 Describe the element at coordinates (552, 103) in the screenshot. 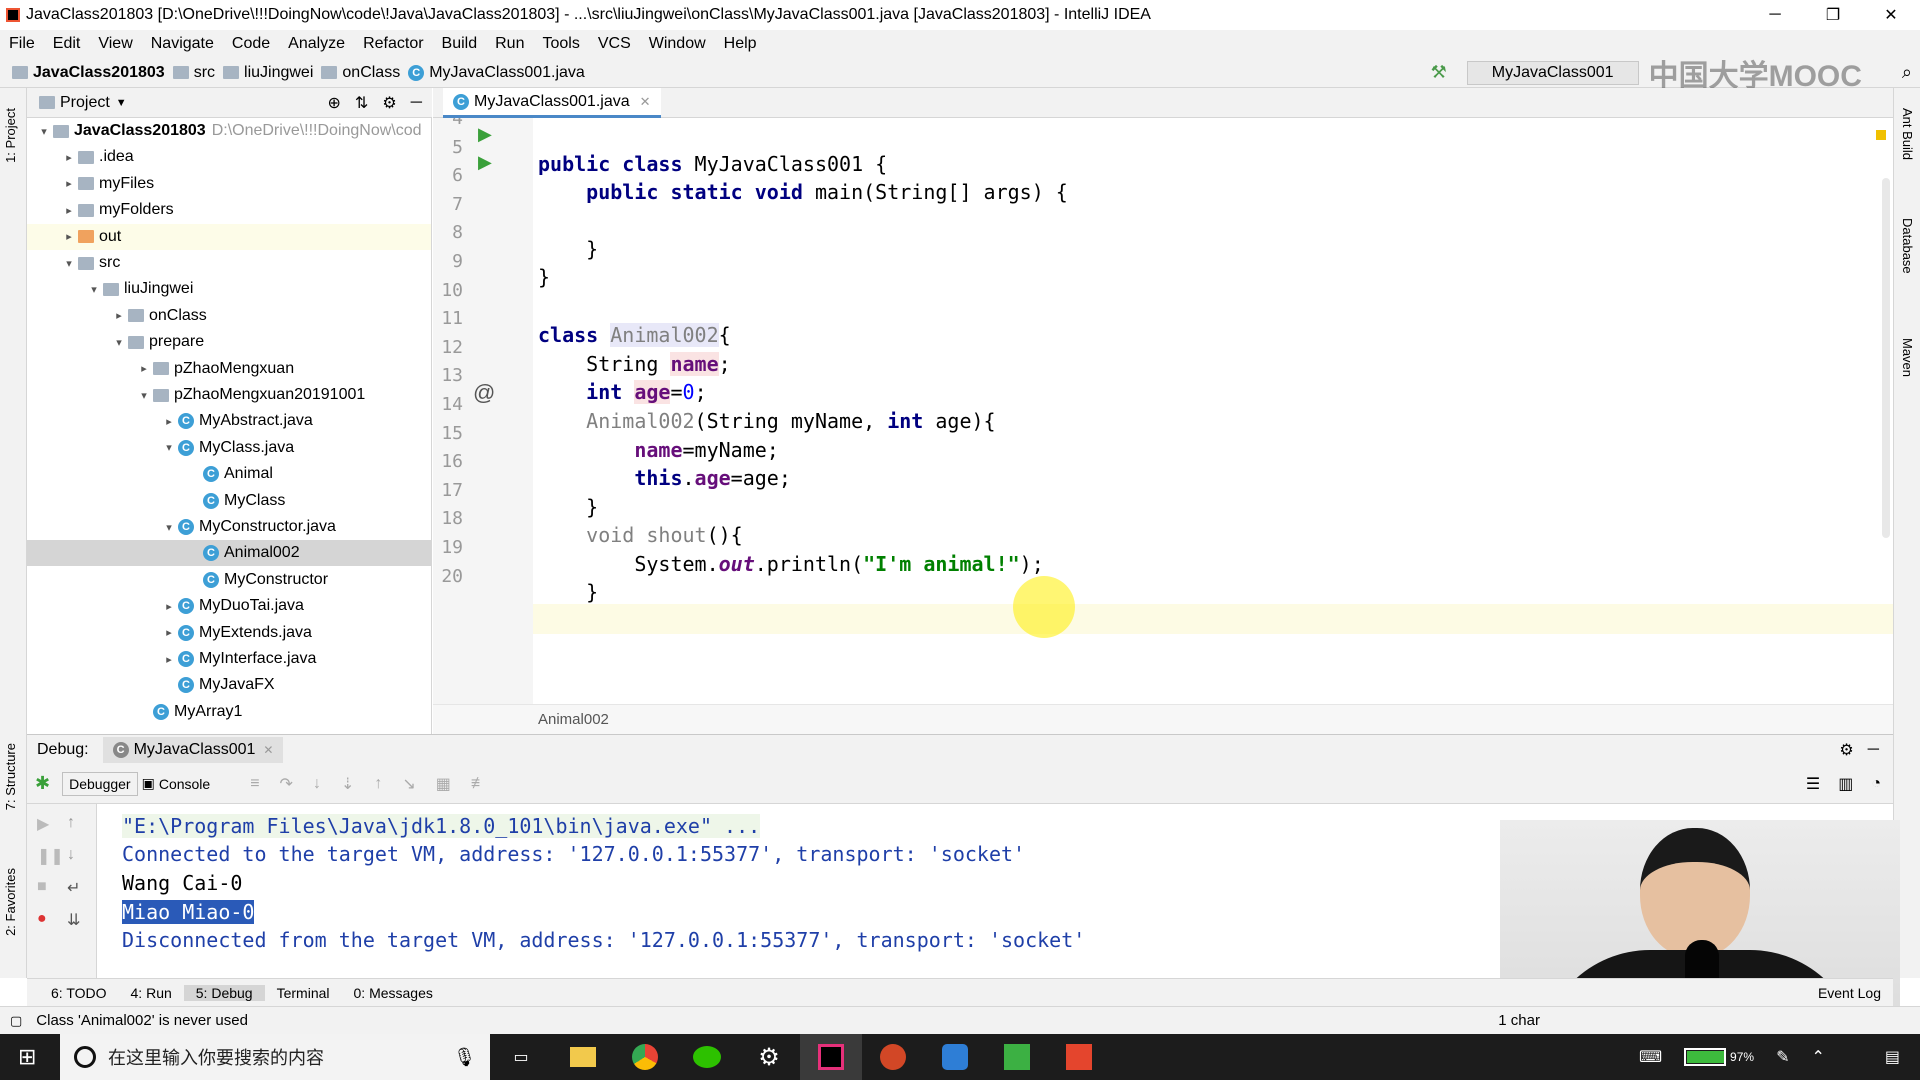

I see `tab-myjavaclass001: C MyJavaClass001.java ✕` at that location.